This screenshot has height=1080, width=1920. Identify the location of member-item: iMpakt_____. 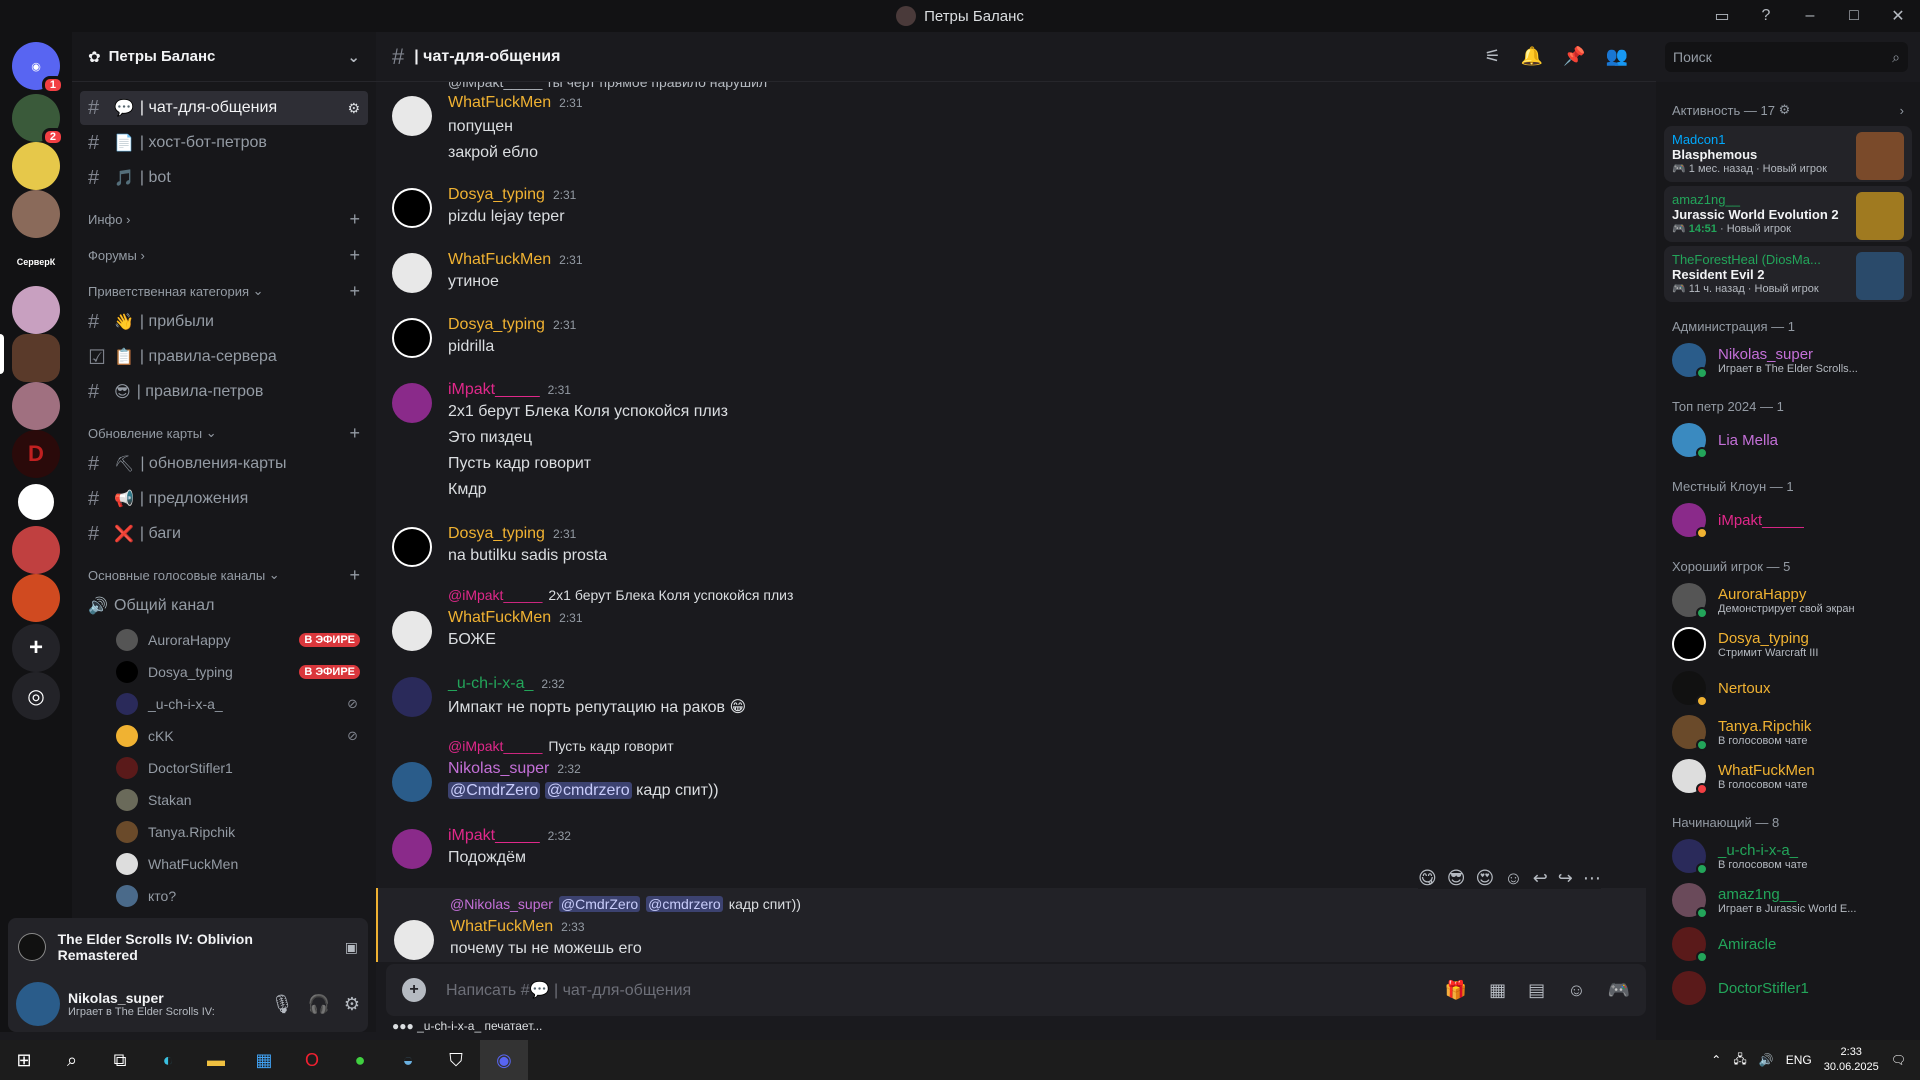
(1788, 520).